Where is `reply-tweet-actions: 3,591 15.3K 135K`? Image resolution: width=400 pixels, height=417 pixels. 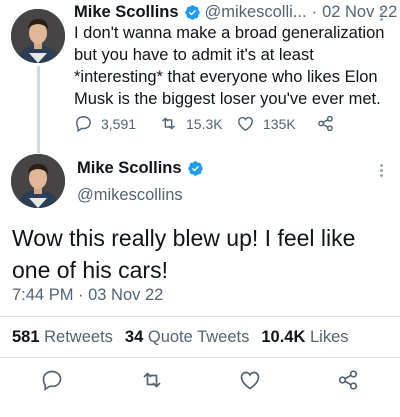
reply-tweet-actions: 3,591 15.3K 135K is located at coordinates (209, 125).